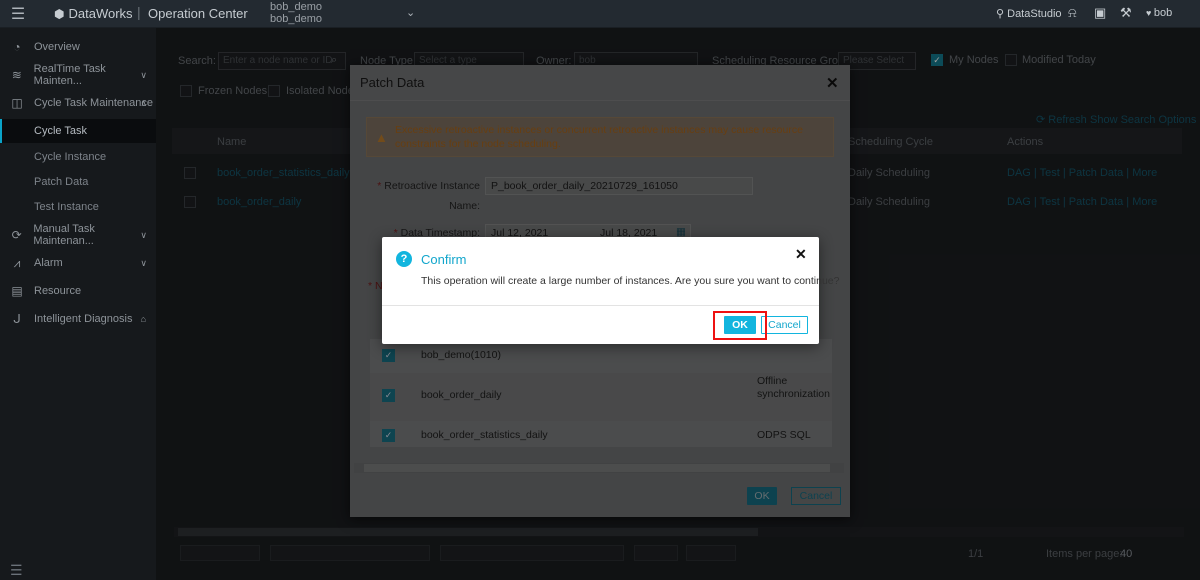  Describe the element at coordinates (78, 157) in the screenshot. I see `sidebar-sub-cycle-instance: Cycle Instance` at that location.